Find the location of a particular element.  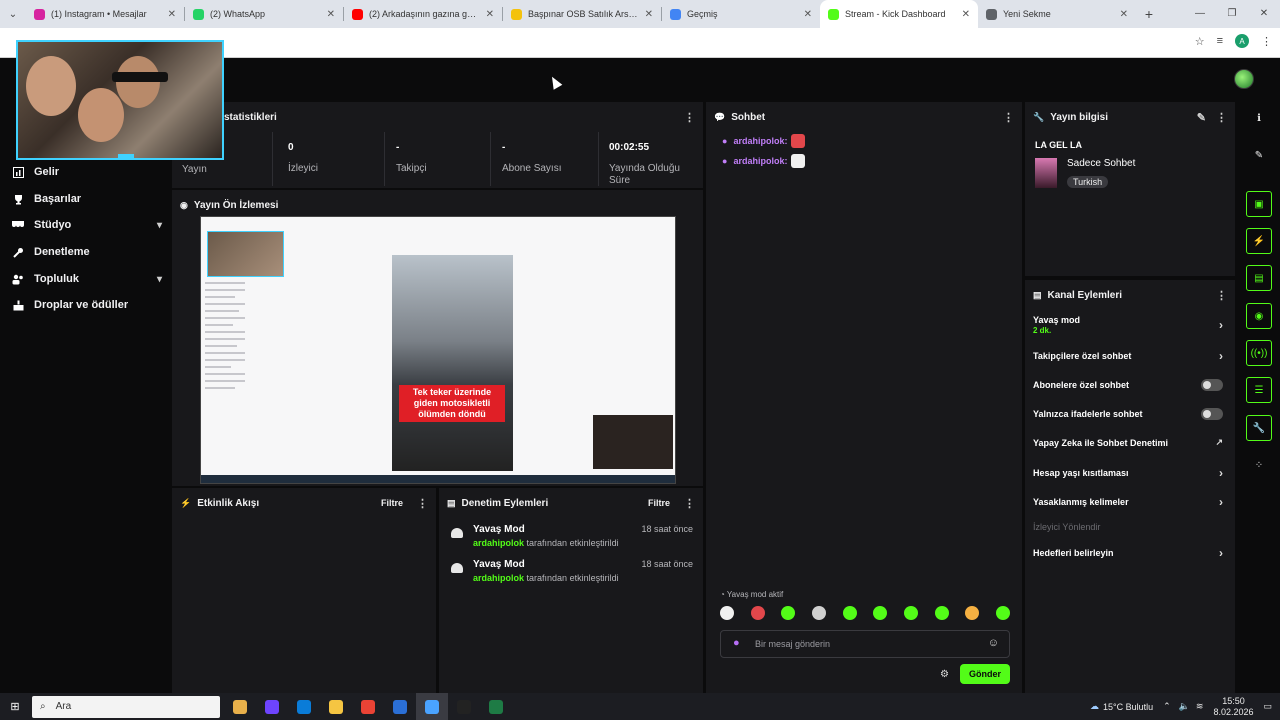

tray-chevron-icon: ⌃ is located at coordinates (1167, 706).